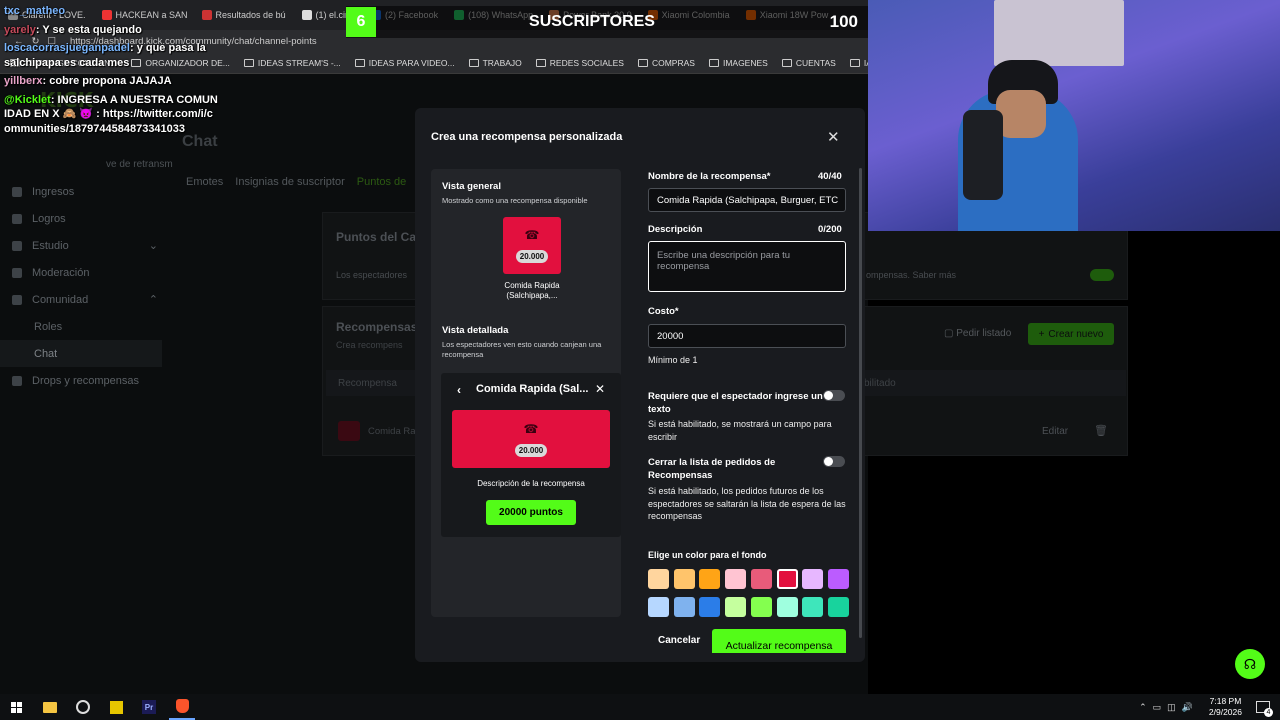  What do you see at coordinates (149, 707) in the screenshot?
I see `premiere-icon: Pr` at bounding box center [149, 707].